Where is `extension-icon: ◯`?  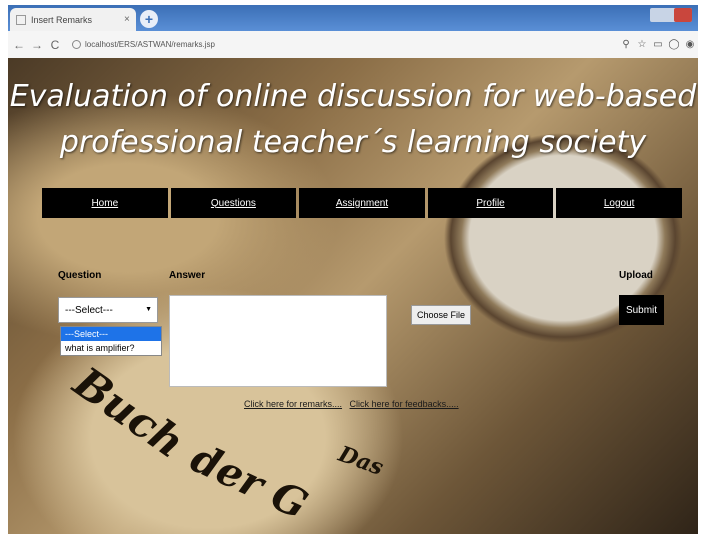
extension-icon: ◯ is located at coordinates (674, 44).